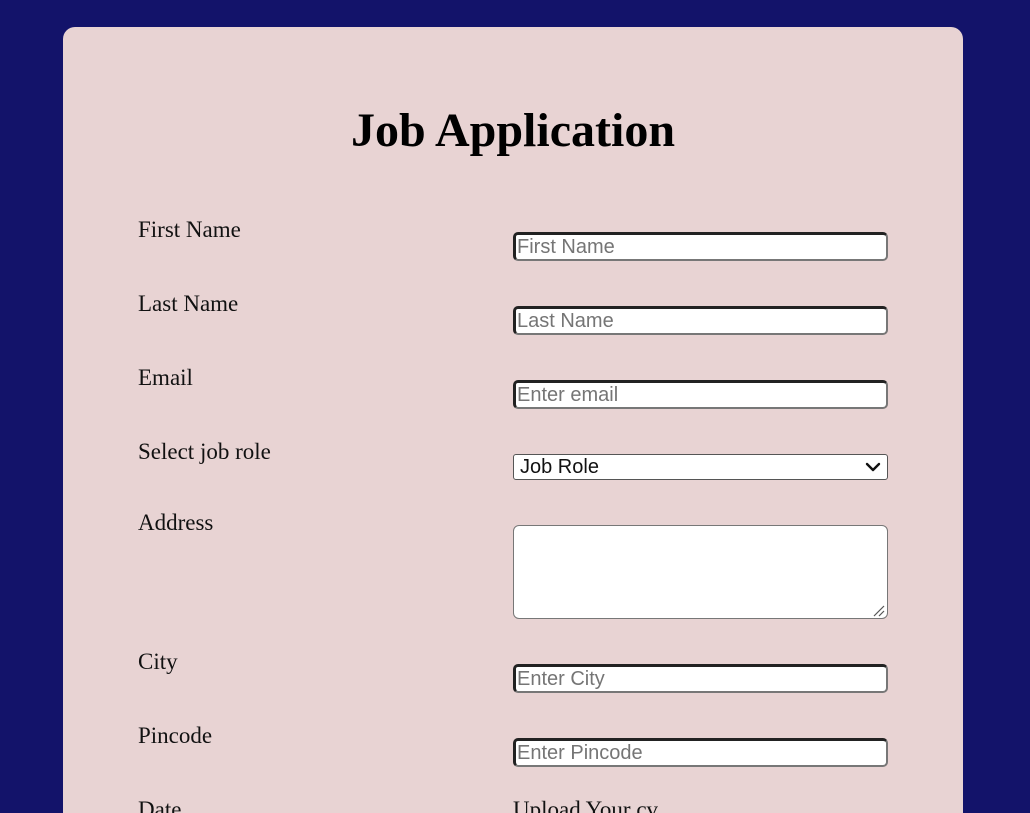  Describe the element at coordinates (700, 467) in the screenshot. I see `job-role-select: Job Role` at that location.